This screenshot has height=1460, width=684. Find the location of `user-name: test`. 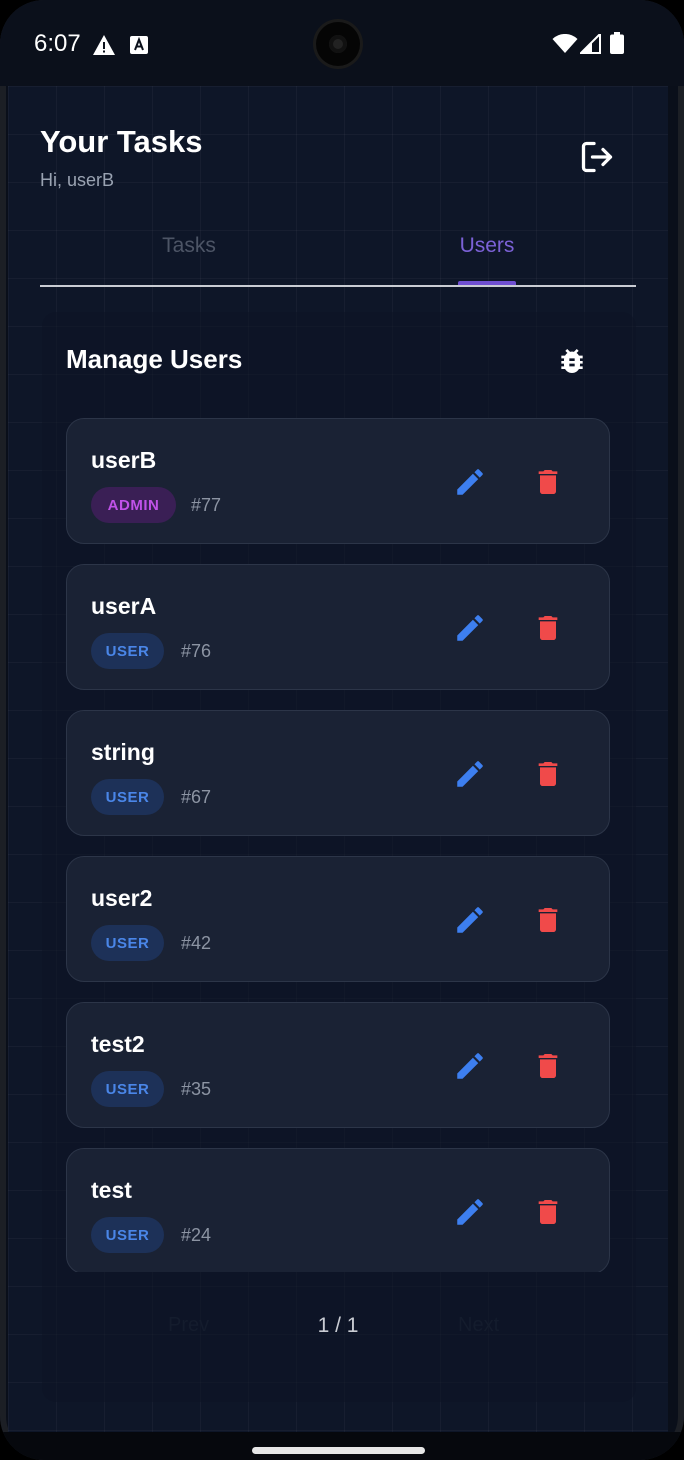

user-name: test is located at coordinates (111, 1190).